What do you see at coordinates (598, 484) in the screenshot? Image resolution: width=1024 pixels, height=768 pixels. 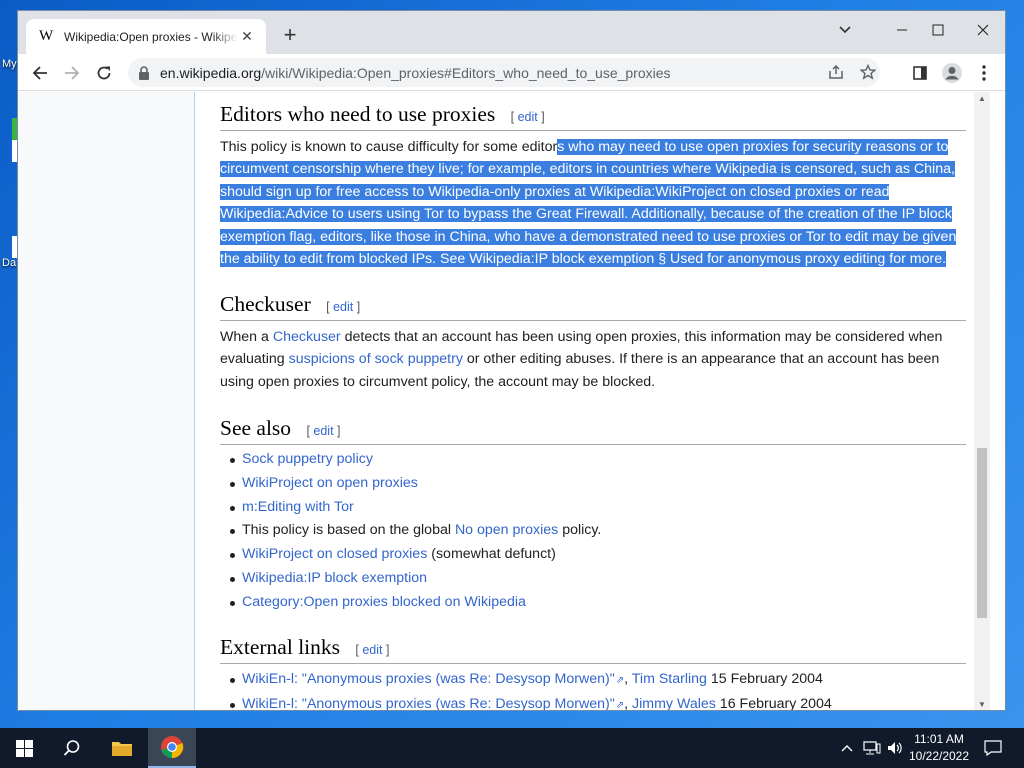 I see `list-item: WikiProject on open proxies` at bounding box center [598, 484].